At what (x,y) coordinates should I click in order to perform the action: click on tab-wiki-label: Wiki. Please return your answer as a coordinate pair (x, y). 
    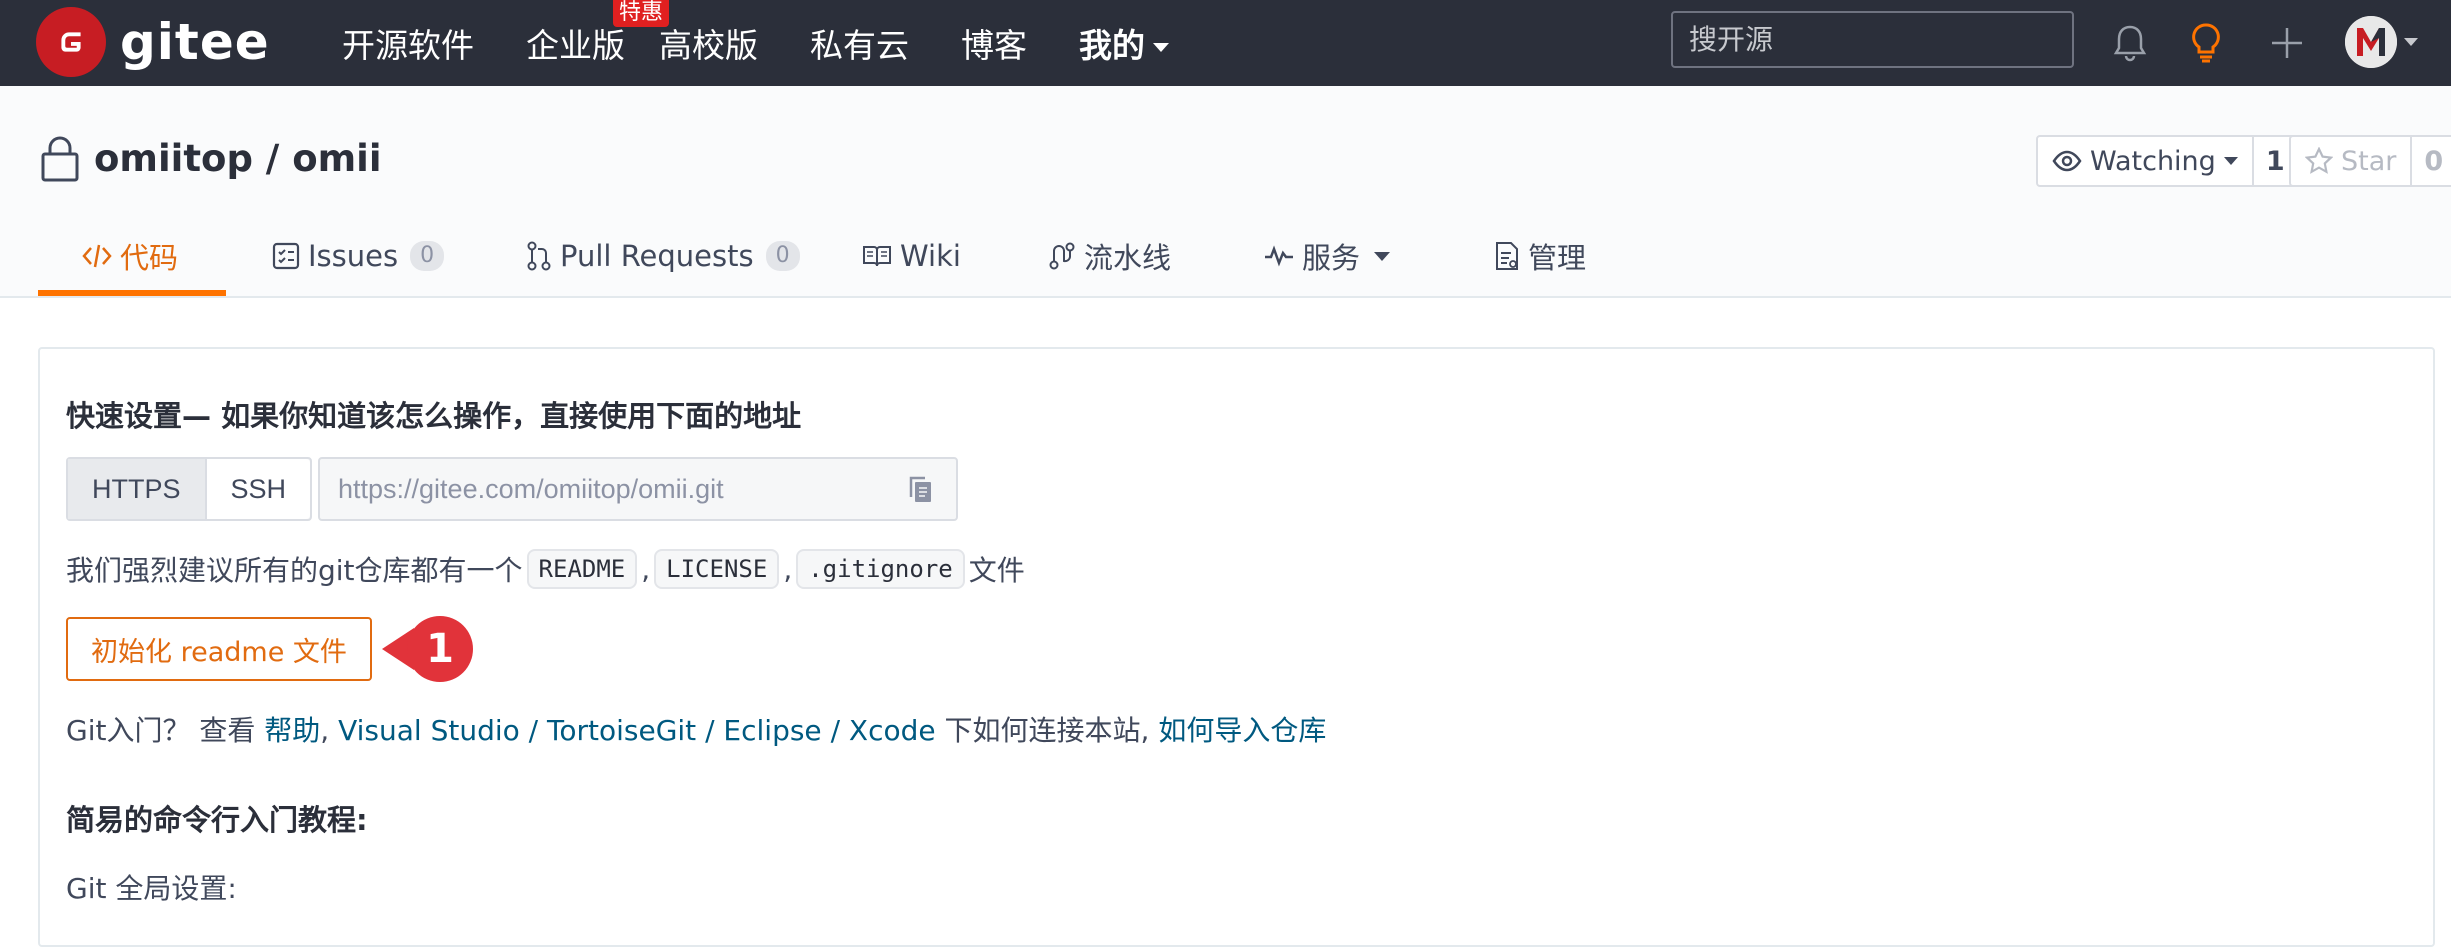
    Looking at the image, I should click on (930, 256).